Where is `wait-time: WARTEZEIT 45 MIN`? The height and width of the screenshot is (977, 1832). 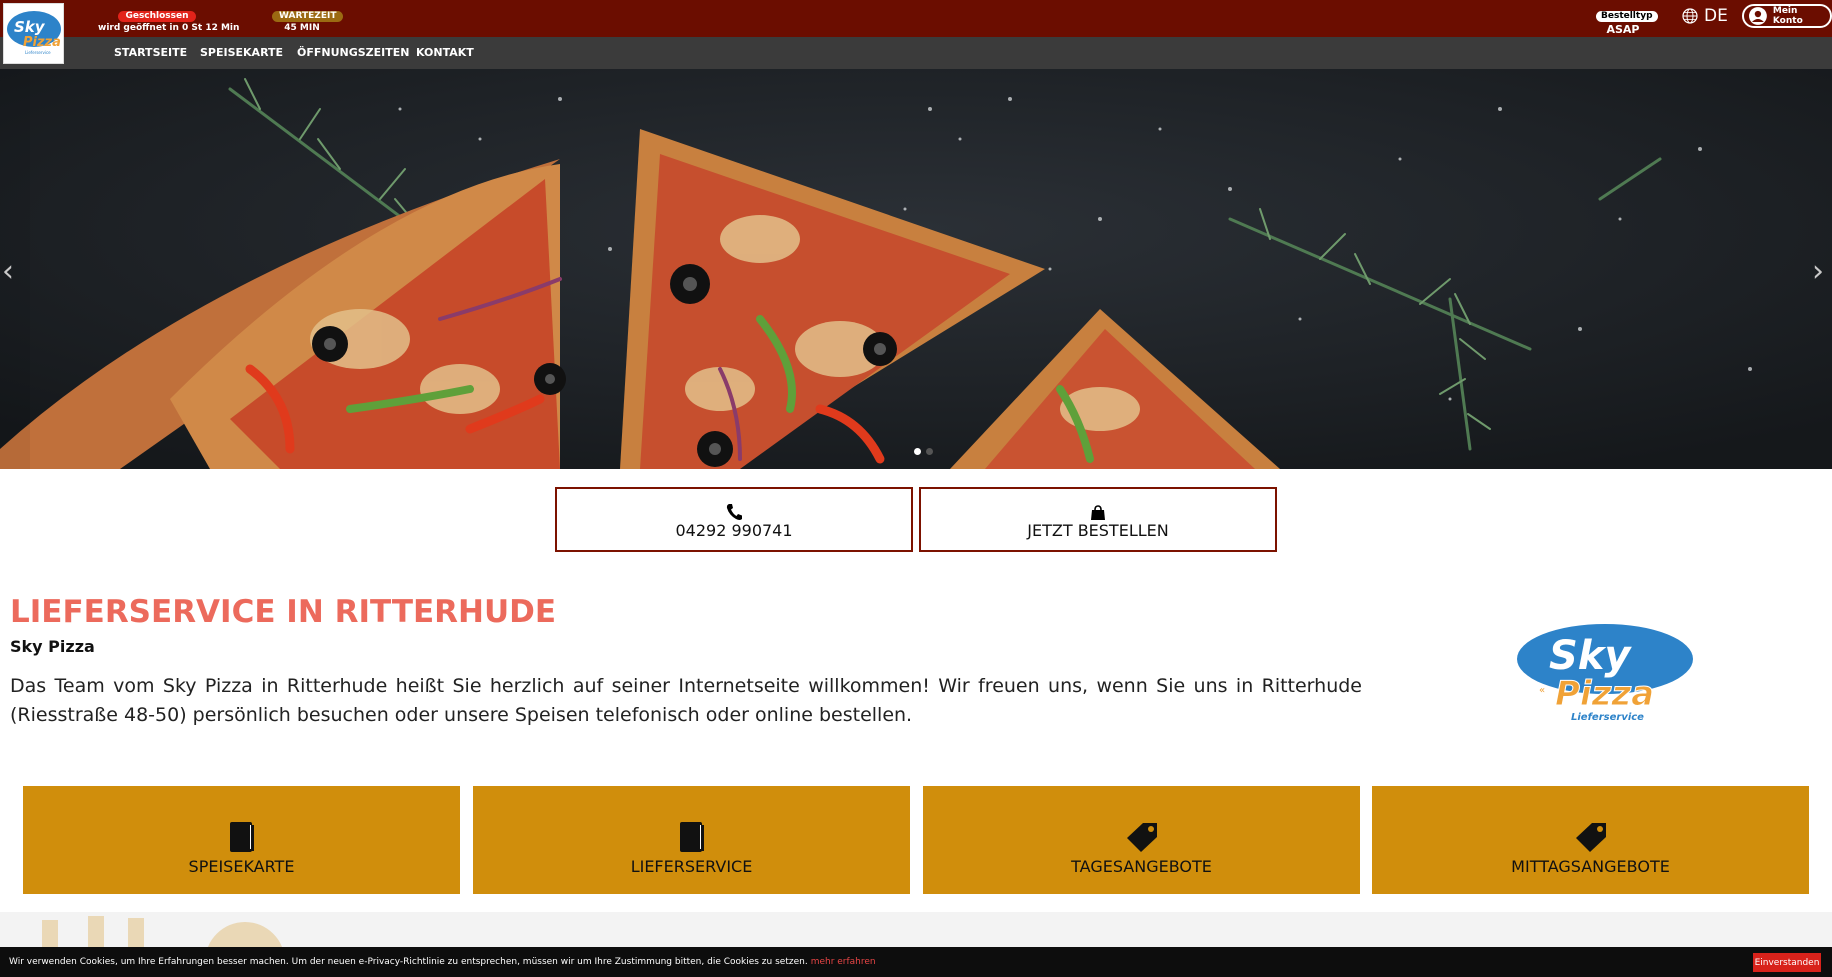
wait-time: WARTEZEIT 45 MIN is located at coordinates (308, 18).